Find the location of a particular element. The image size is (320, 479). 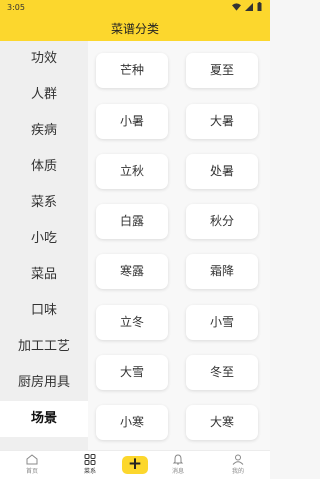

sidebar-item-gongxiao: 功效 is located at coordinates (44, 59).